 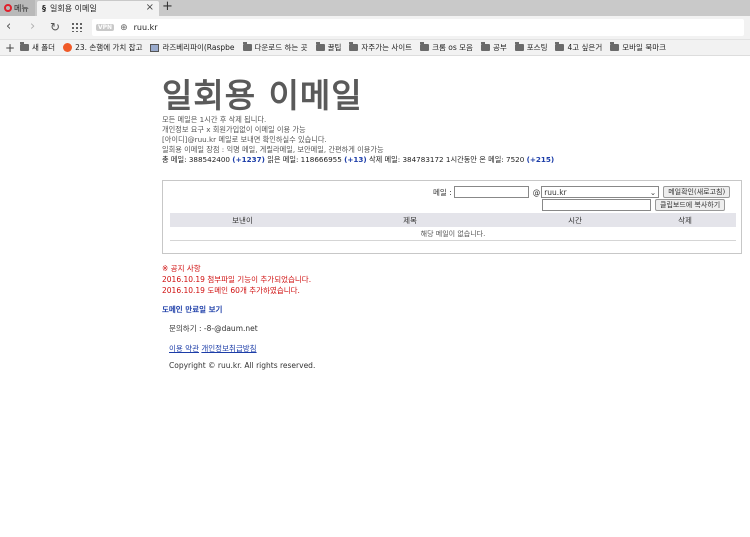 I want to click on email-label: 메일 :, so click(x=442, y=192).